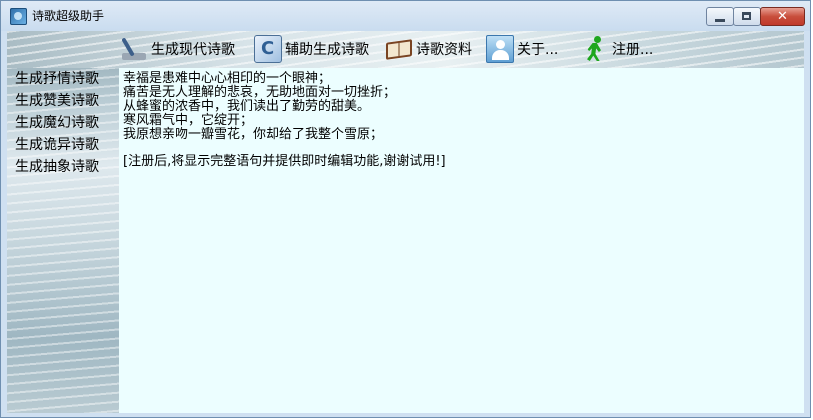  What do you see at coordinates (227, 78) in the screenshot?
I see `poem-line: 幸福是患难中心心相印的一个眼神；` at bounding box center [227, 78].